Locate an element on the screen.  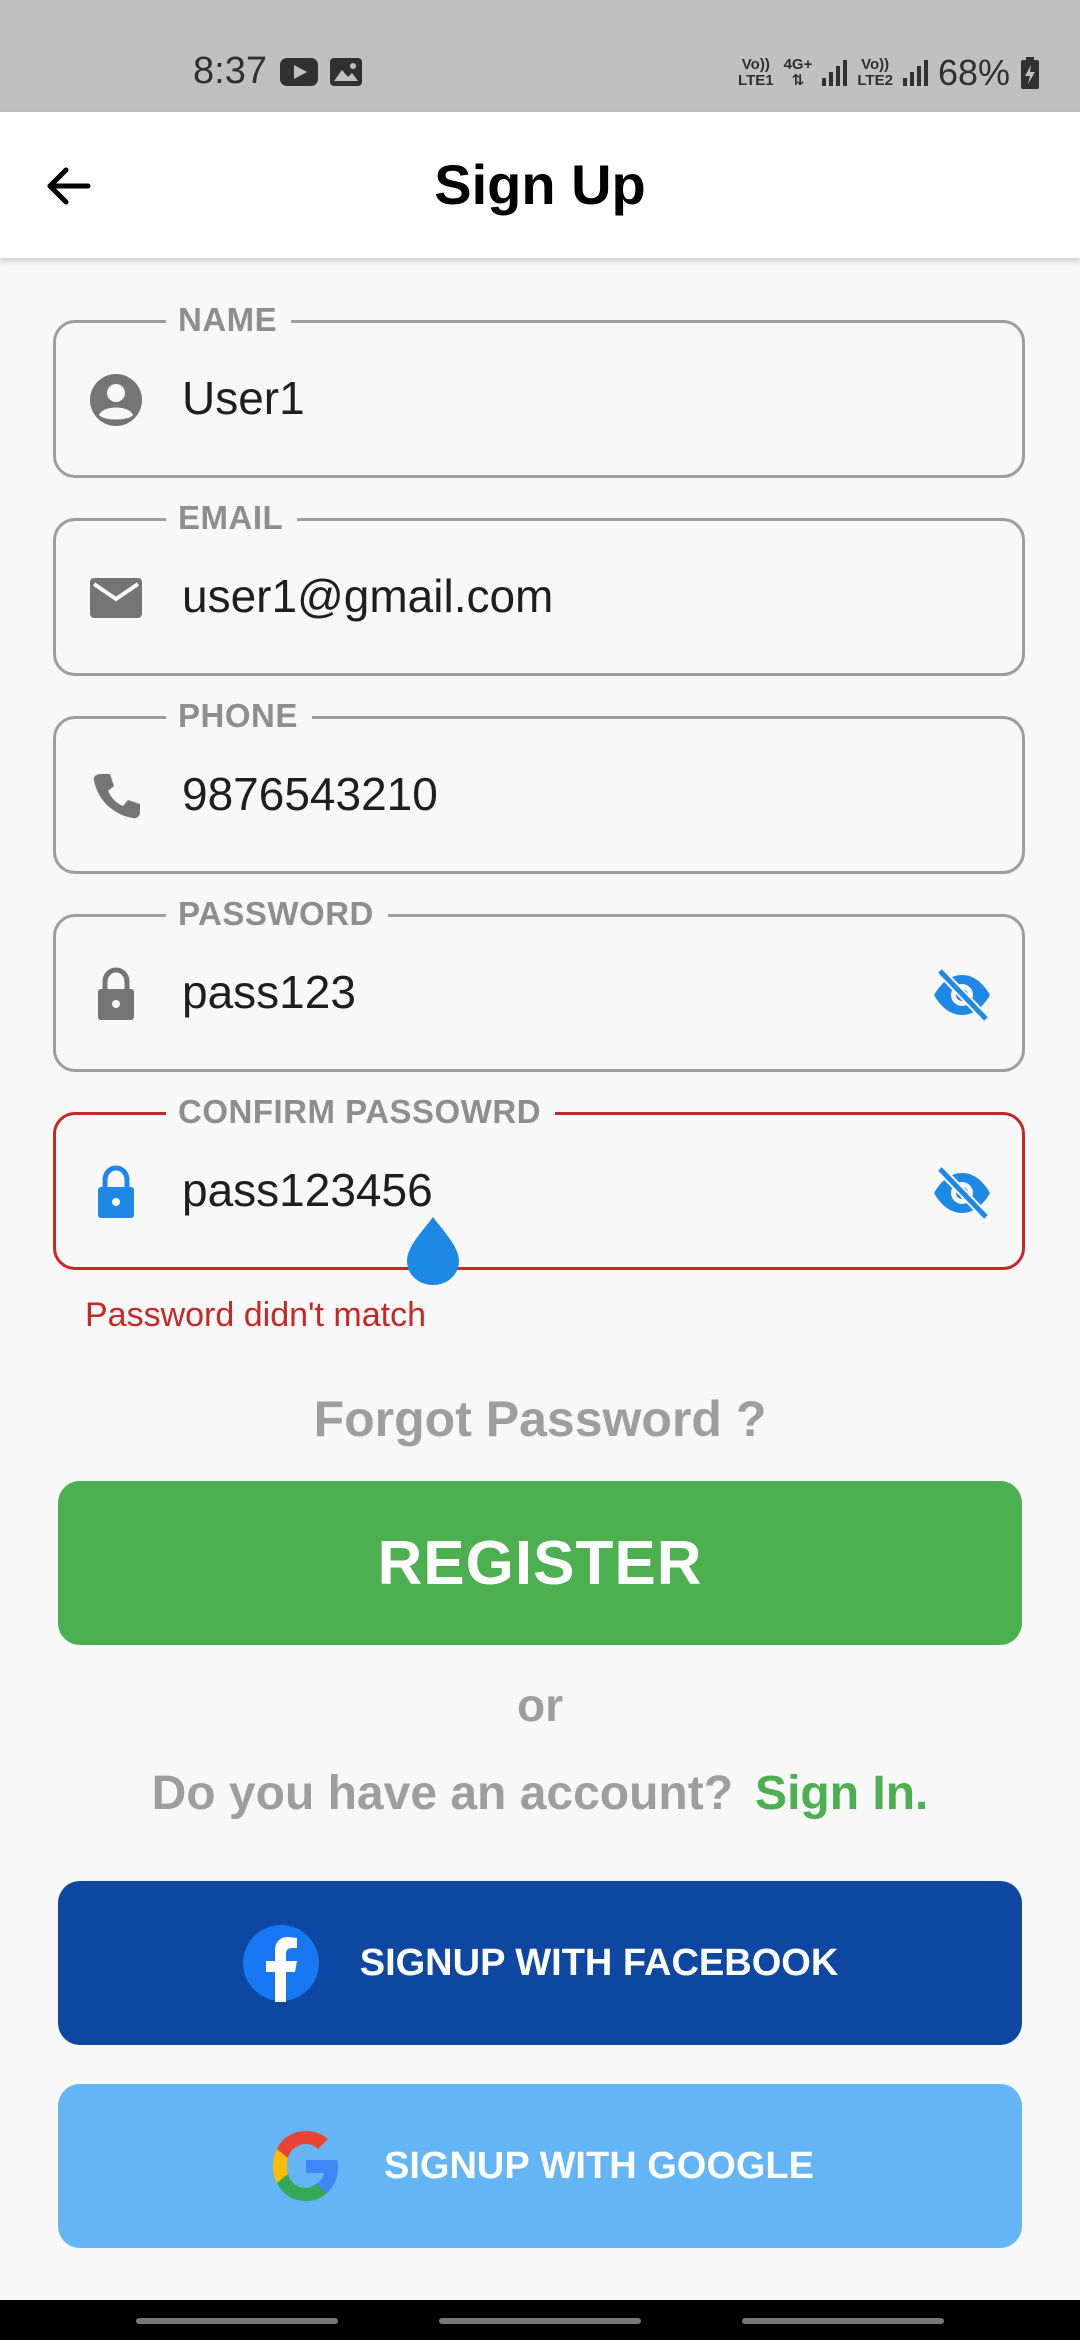
email-label: EMAIL is located at coordinates (232, 518).